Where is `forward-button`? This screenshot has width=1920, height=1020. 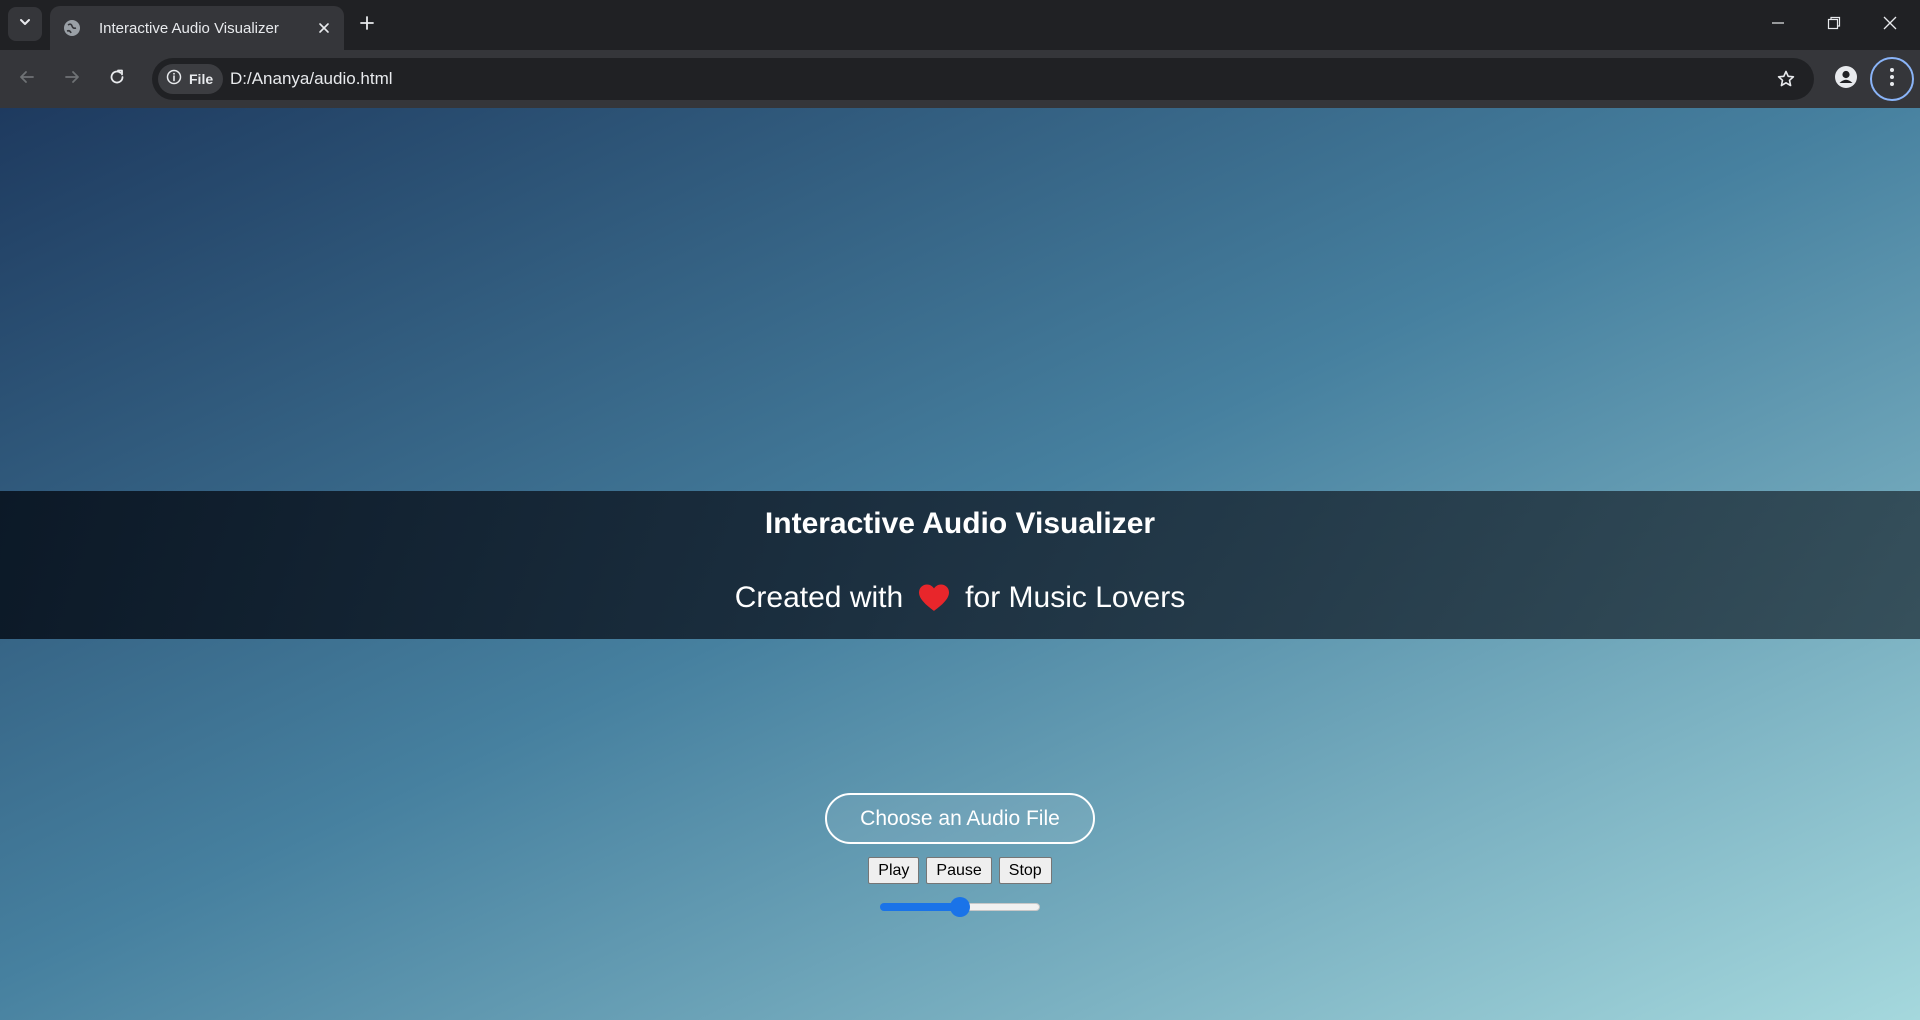 forward-button is located at coordinates (72, 79).